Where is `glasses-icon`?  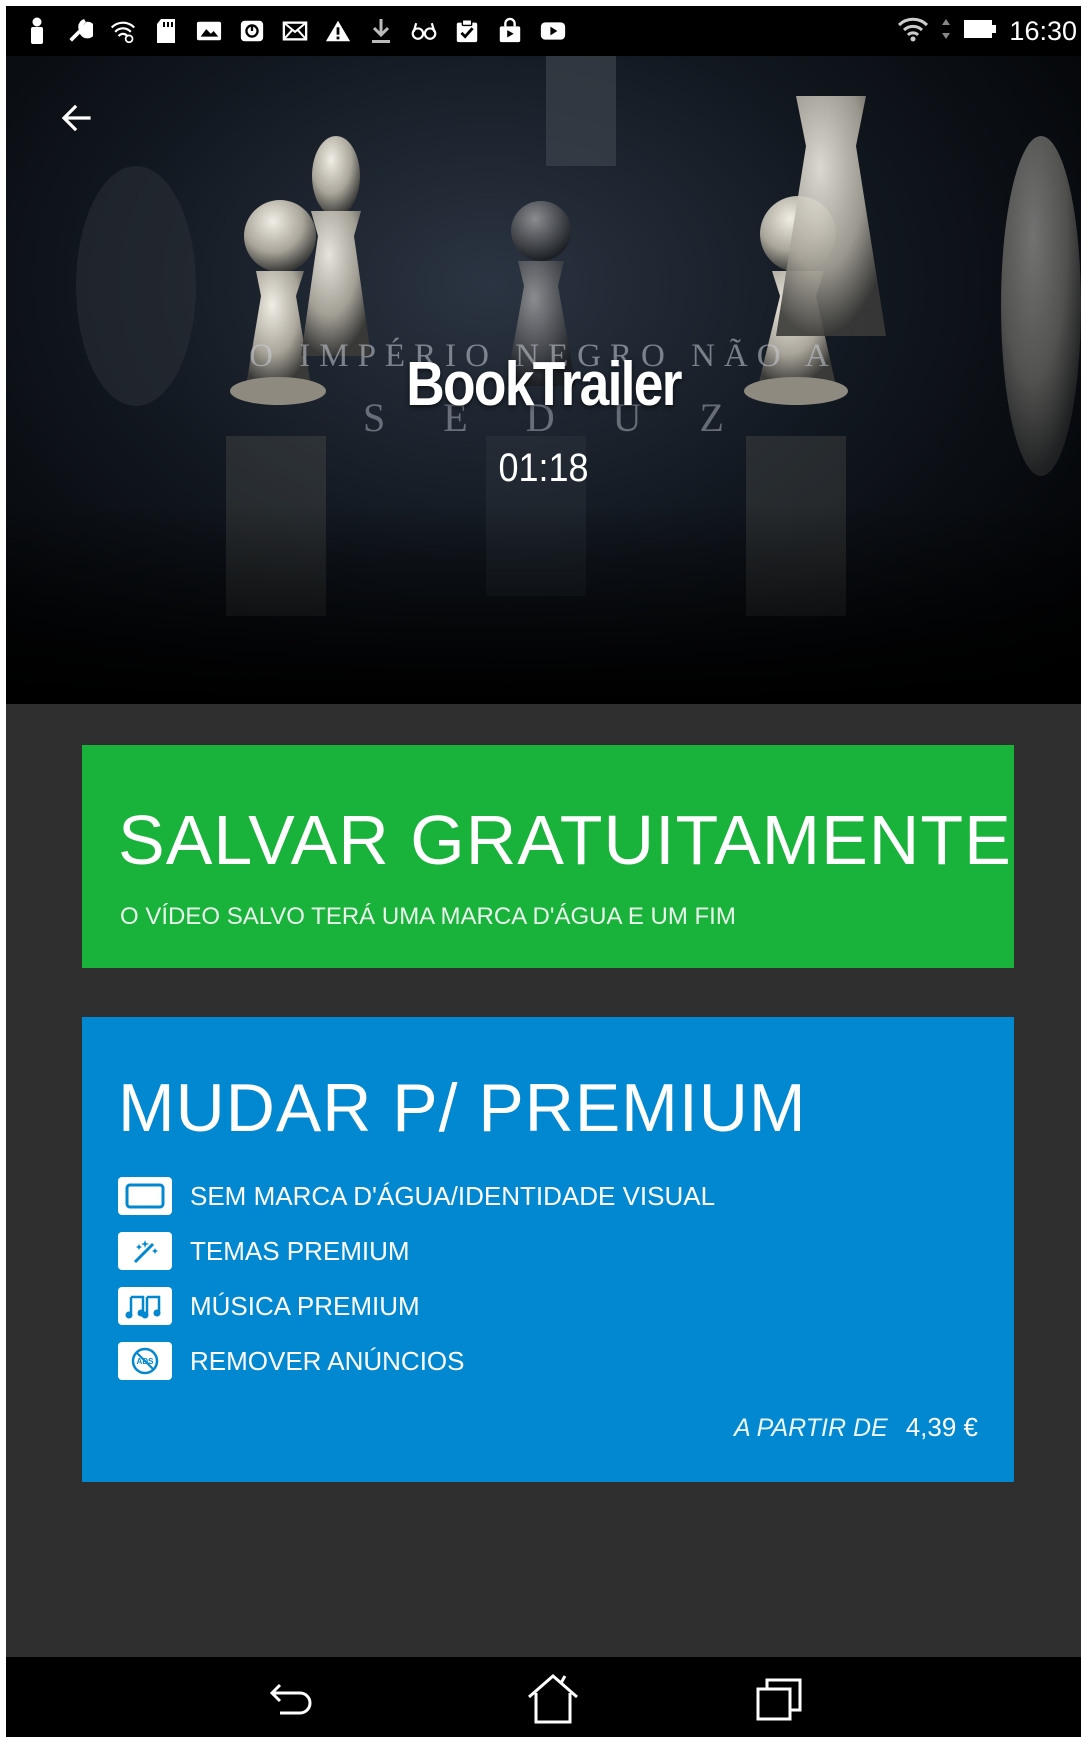 glasses-icon is located at coordinates (424, 31).